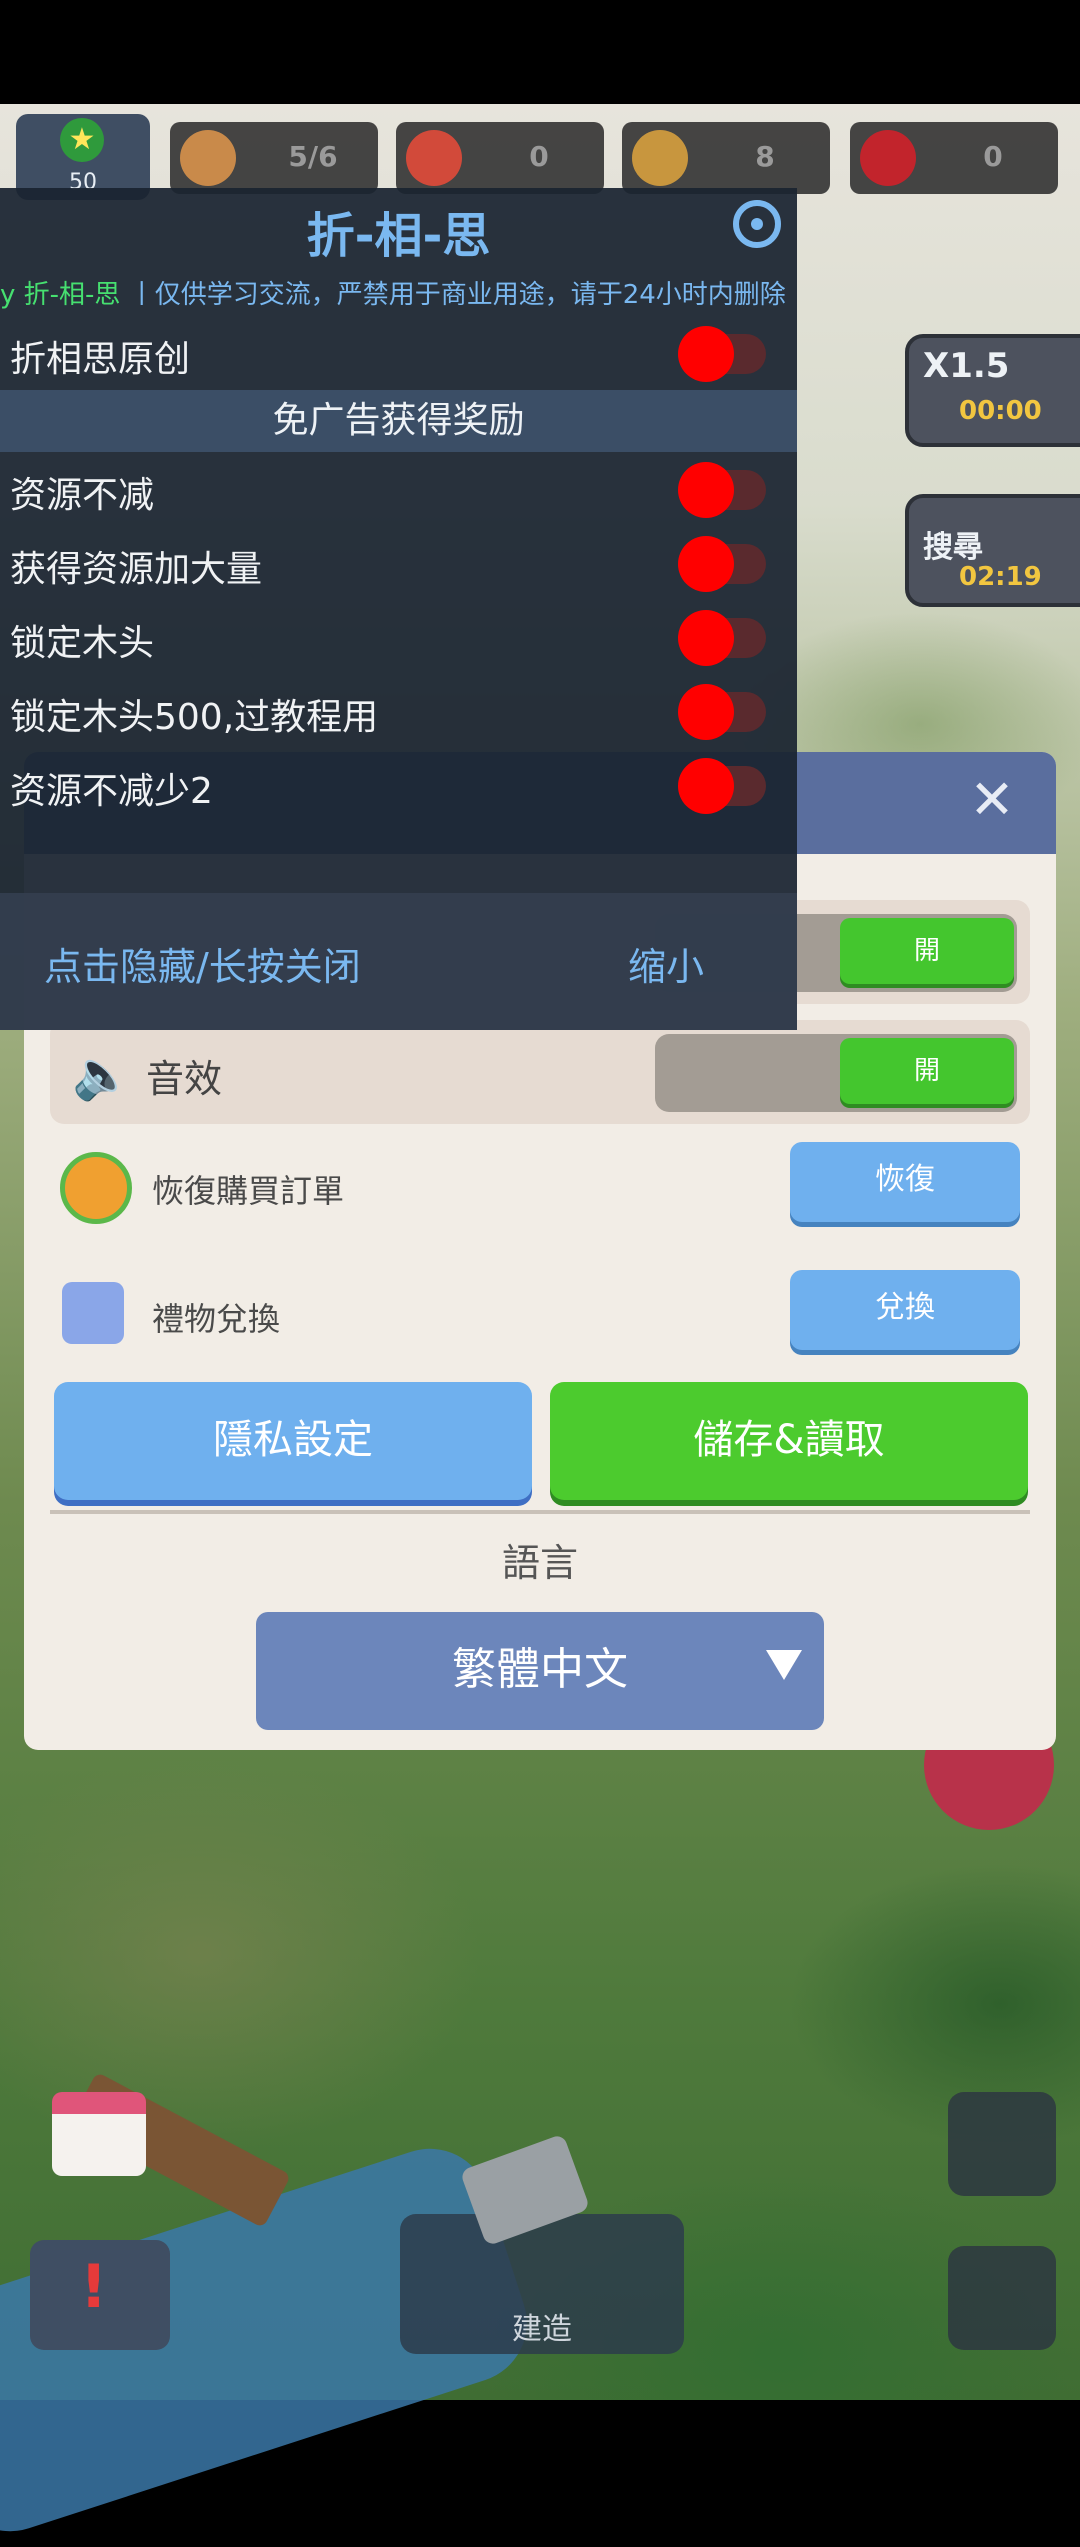  Describe the element at coordinates (293, 1441) in the screenshot. I see `privacy-settings-button: 隱私設定` at that location.